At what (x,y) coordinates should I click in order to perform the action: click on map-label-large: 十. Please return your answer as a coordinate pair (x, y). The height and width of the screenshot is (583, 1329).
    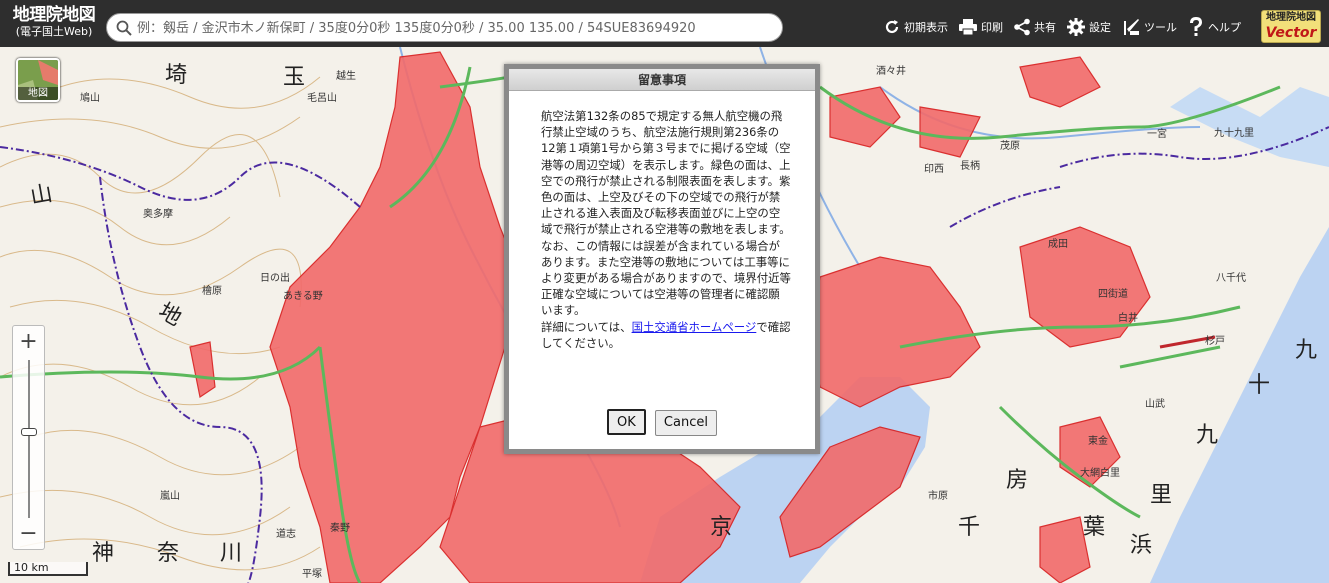
    Looking at the image, I should click on (1259, 385).